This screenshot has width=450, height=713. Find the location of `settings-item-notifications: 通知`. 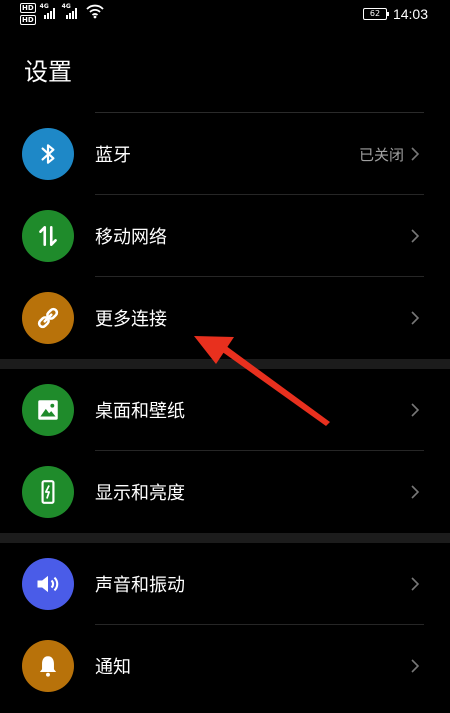

settings-item-notifications: 通知 is located at coordinates (225, 666).